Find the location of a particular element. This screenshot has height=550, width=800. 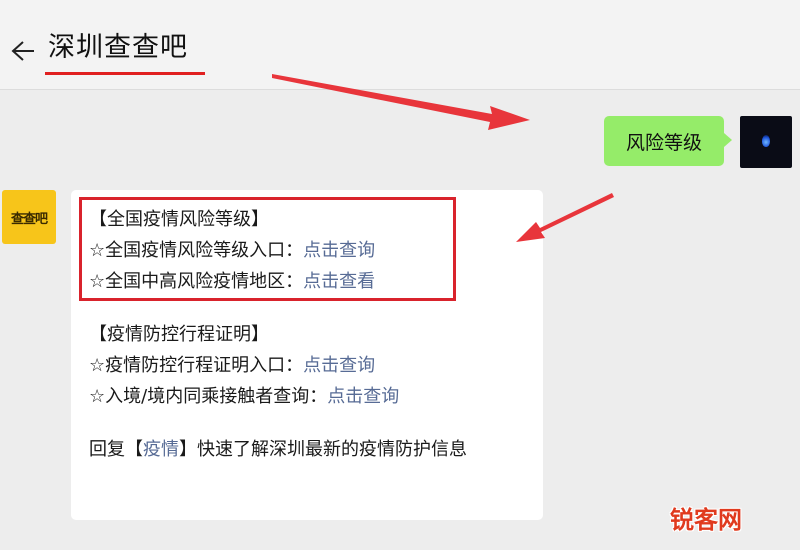

user-message-bubble: 风险等级 is located at coordinates (668, 141).